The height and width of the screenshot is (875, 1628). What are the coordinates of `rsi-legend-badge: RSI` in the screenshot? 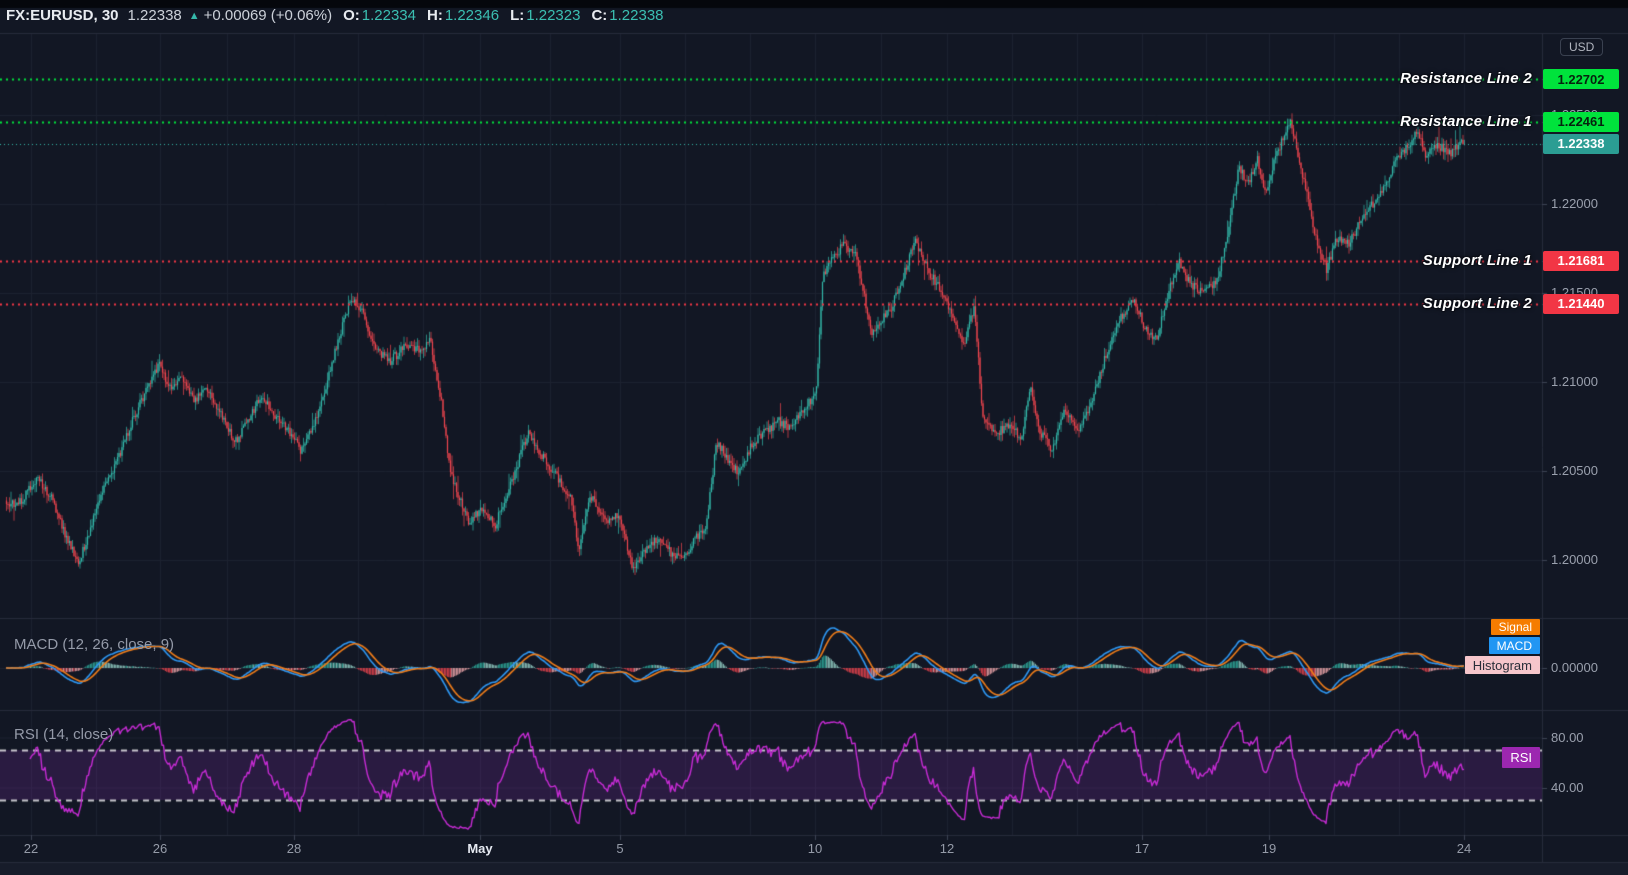 It's located at (1521, 757).